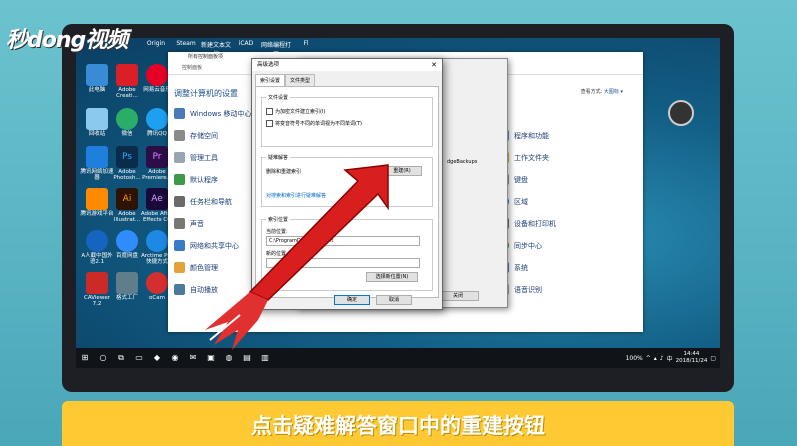  Describe the element at coordinates (97, 157) in the screenshot. I see `tencent-accelerator-icon` at that location.